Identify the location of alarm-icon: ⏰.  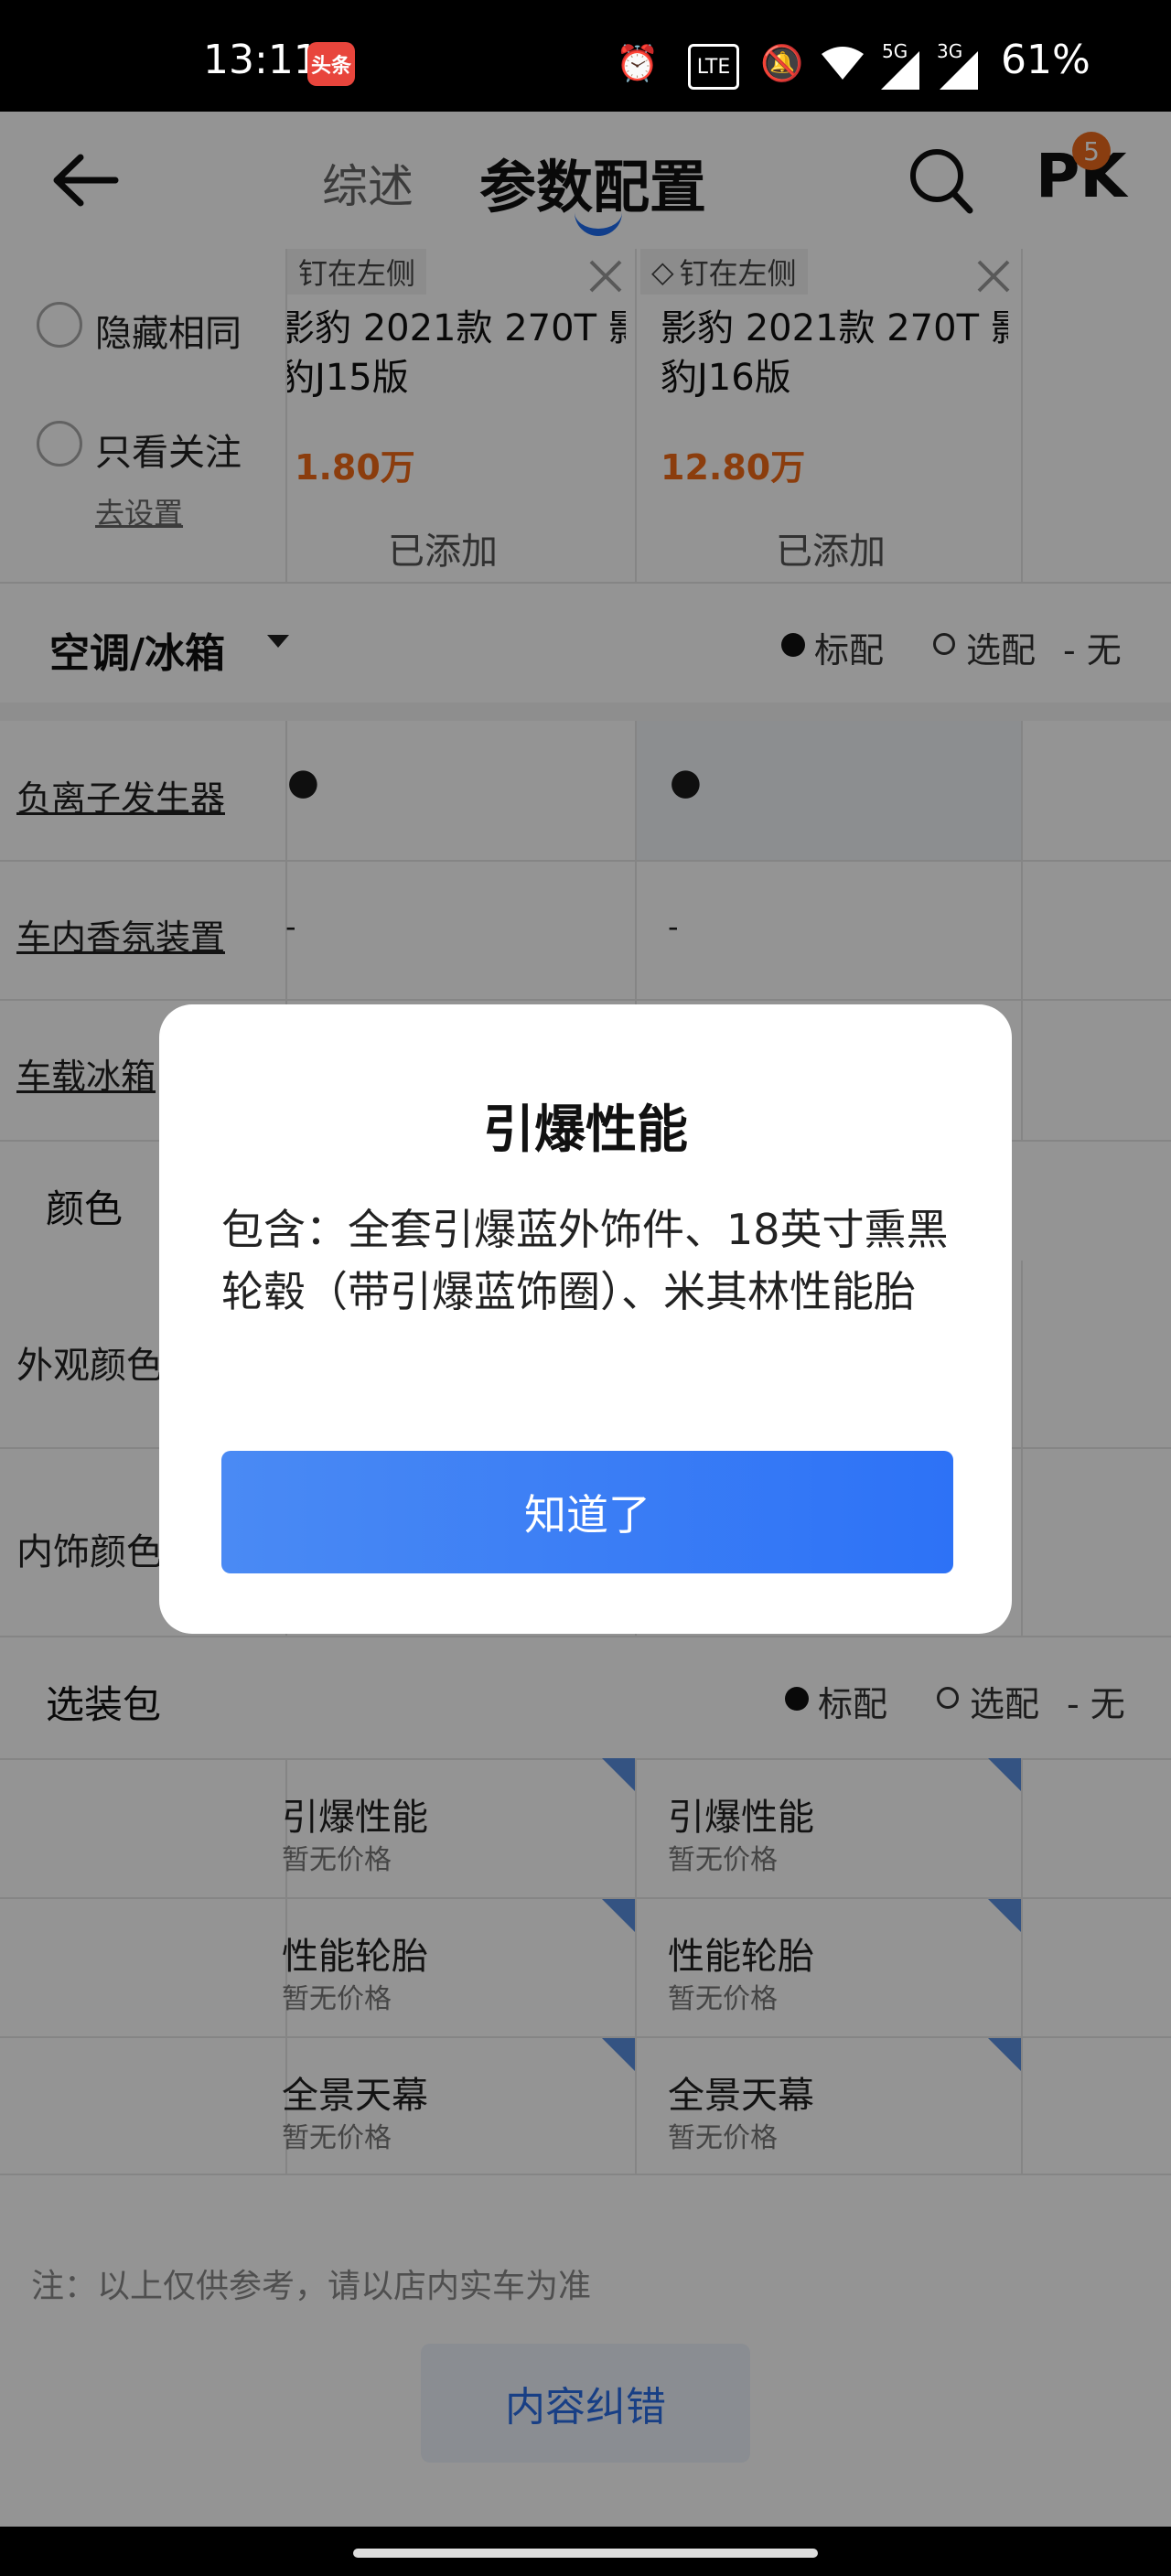
(638, 62).